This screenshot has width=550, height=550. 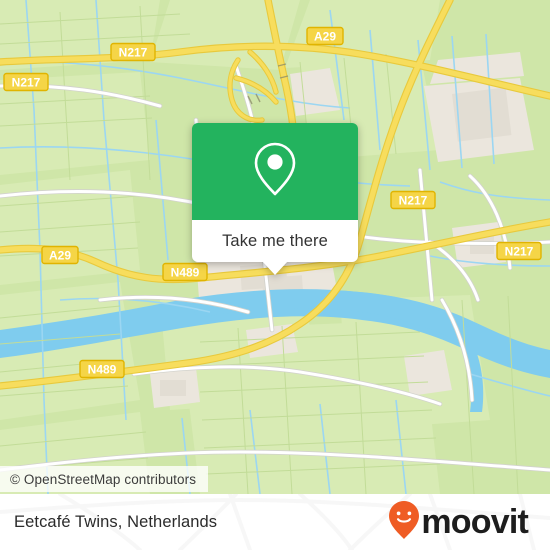 I want to click on moovit-wordmark: moovit, so click(x=474, y=522).